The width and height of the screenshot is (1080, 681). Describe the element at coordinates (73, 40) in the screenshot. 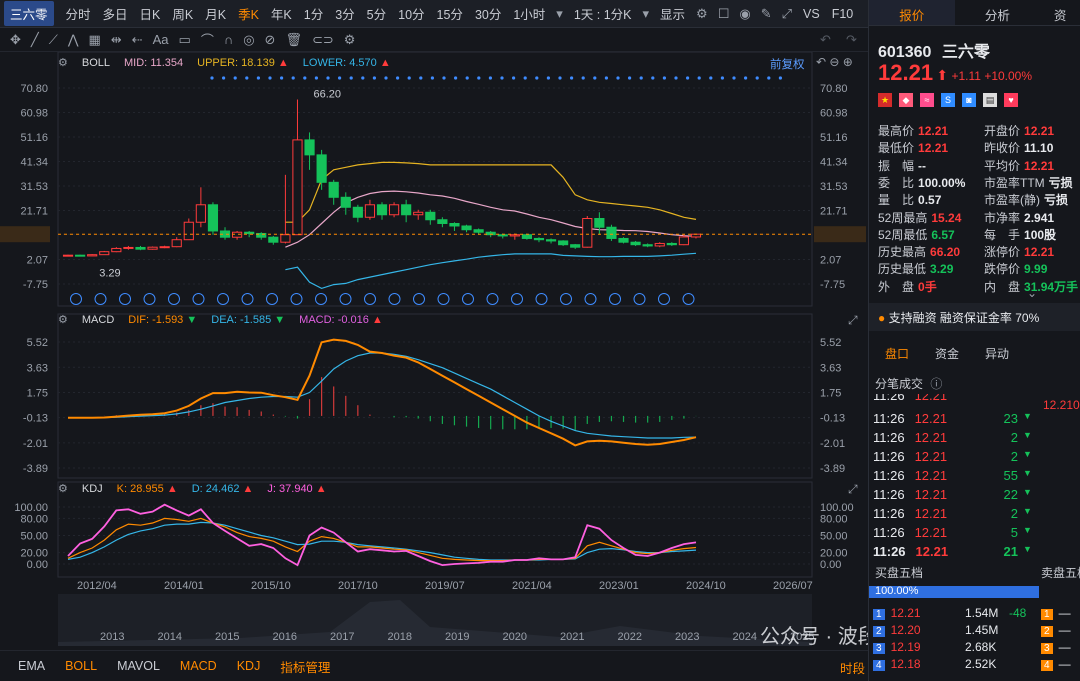

I see `wave-tool-icon: ⋀` at that location.